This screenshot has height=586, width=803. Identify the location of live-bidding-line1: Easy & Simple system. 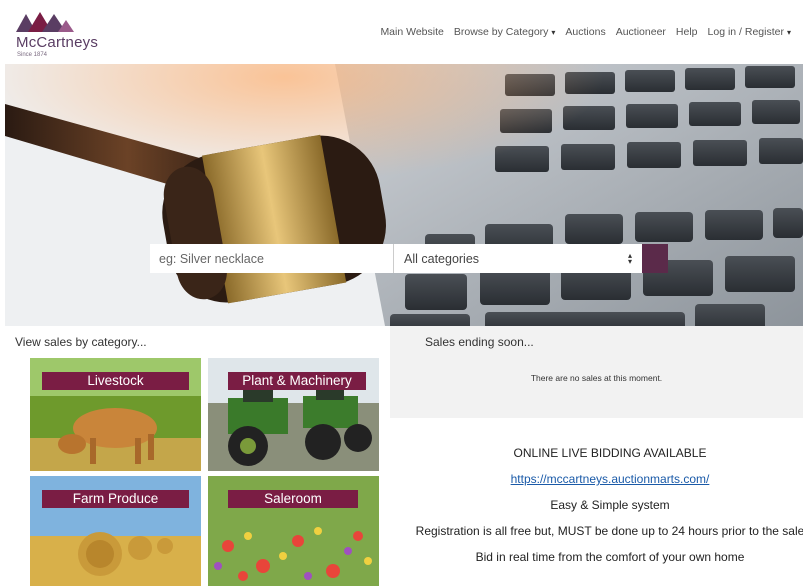
(610, 505).